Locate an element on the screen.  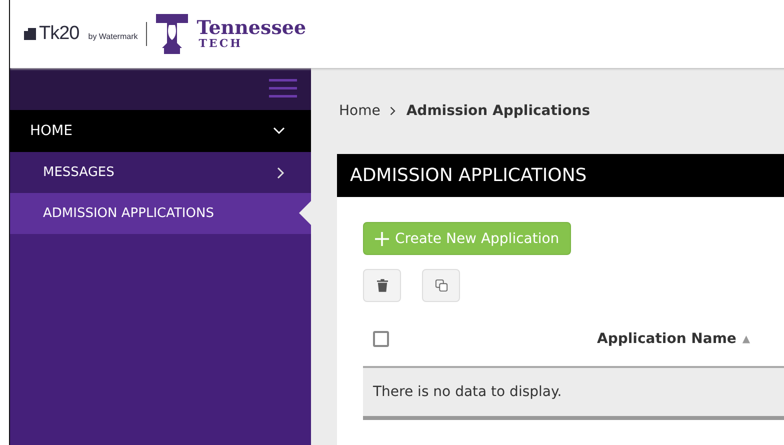
sidebar-item: HOME is located at coordinates (160, 131).